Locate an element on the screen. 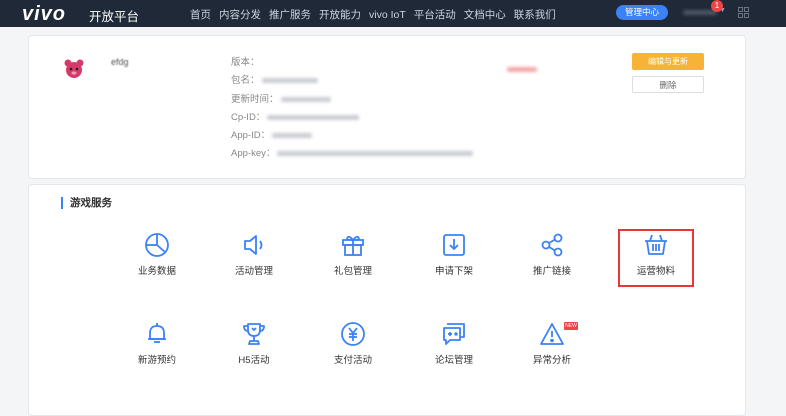  yuan-icon is located at coordinates (353, 334).